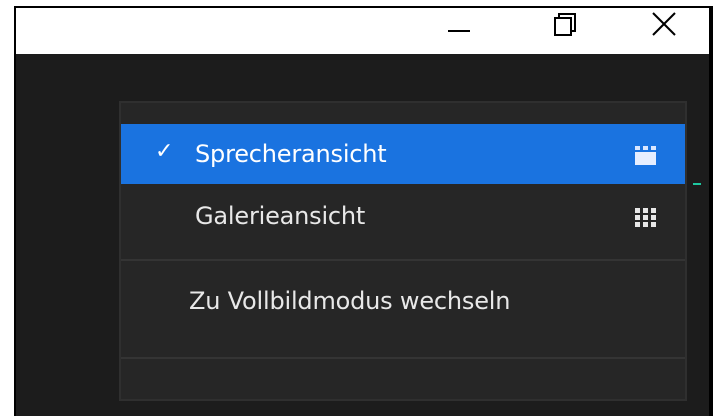  I want to click on speaker-view-icon, so click(646, 158).